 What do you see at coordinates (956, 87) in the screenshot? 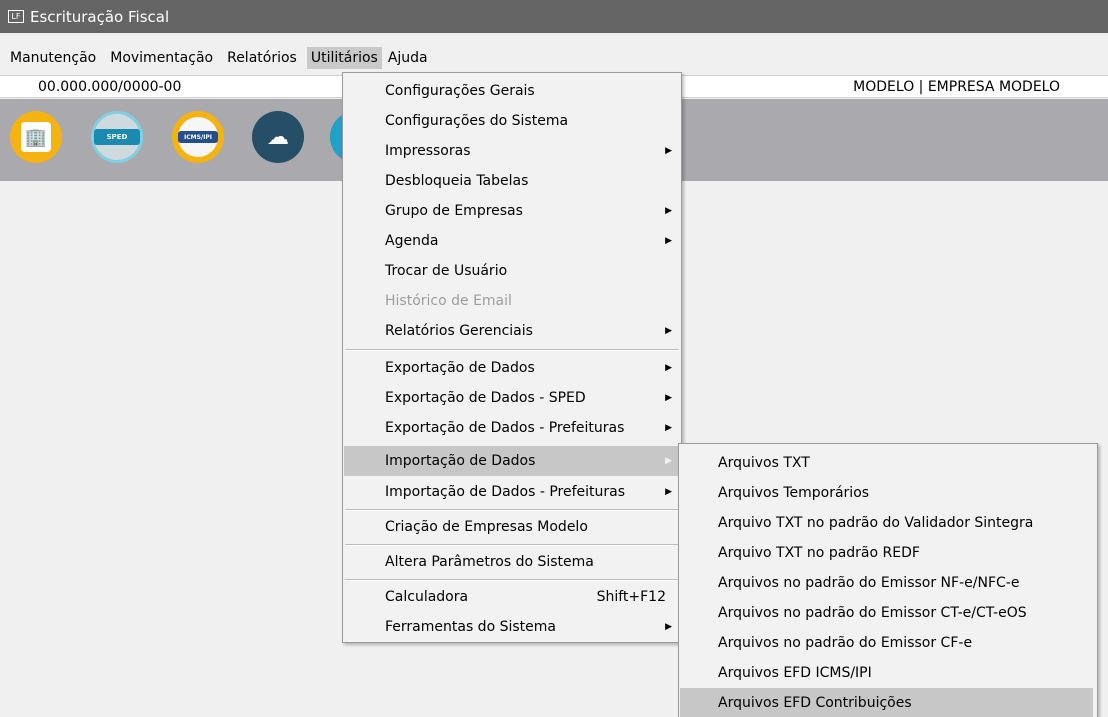
I see `company-name-label: MODELO | EMPRESA MODELO` at bounding box center [956, 87].